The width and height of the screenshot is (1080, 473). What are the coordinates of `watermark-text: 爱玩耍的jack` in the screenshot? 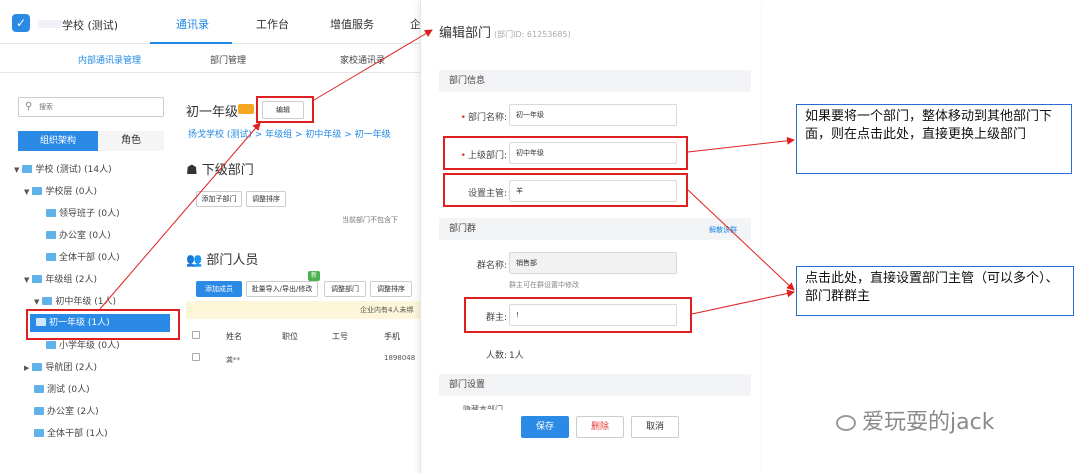 It's located at (928, 422).